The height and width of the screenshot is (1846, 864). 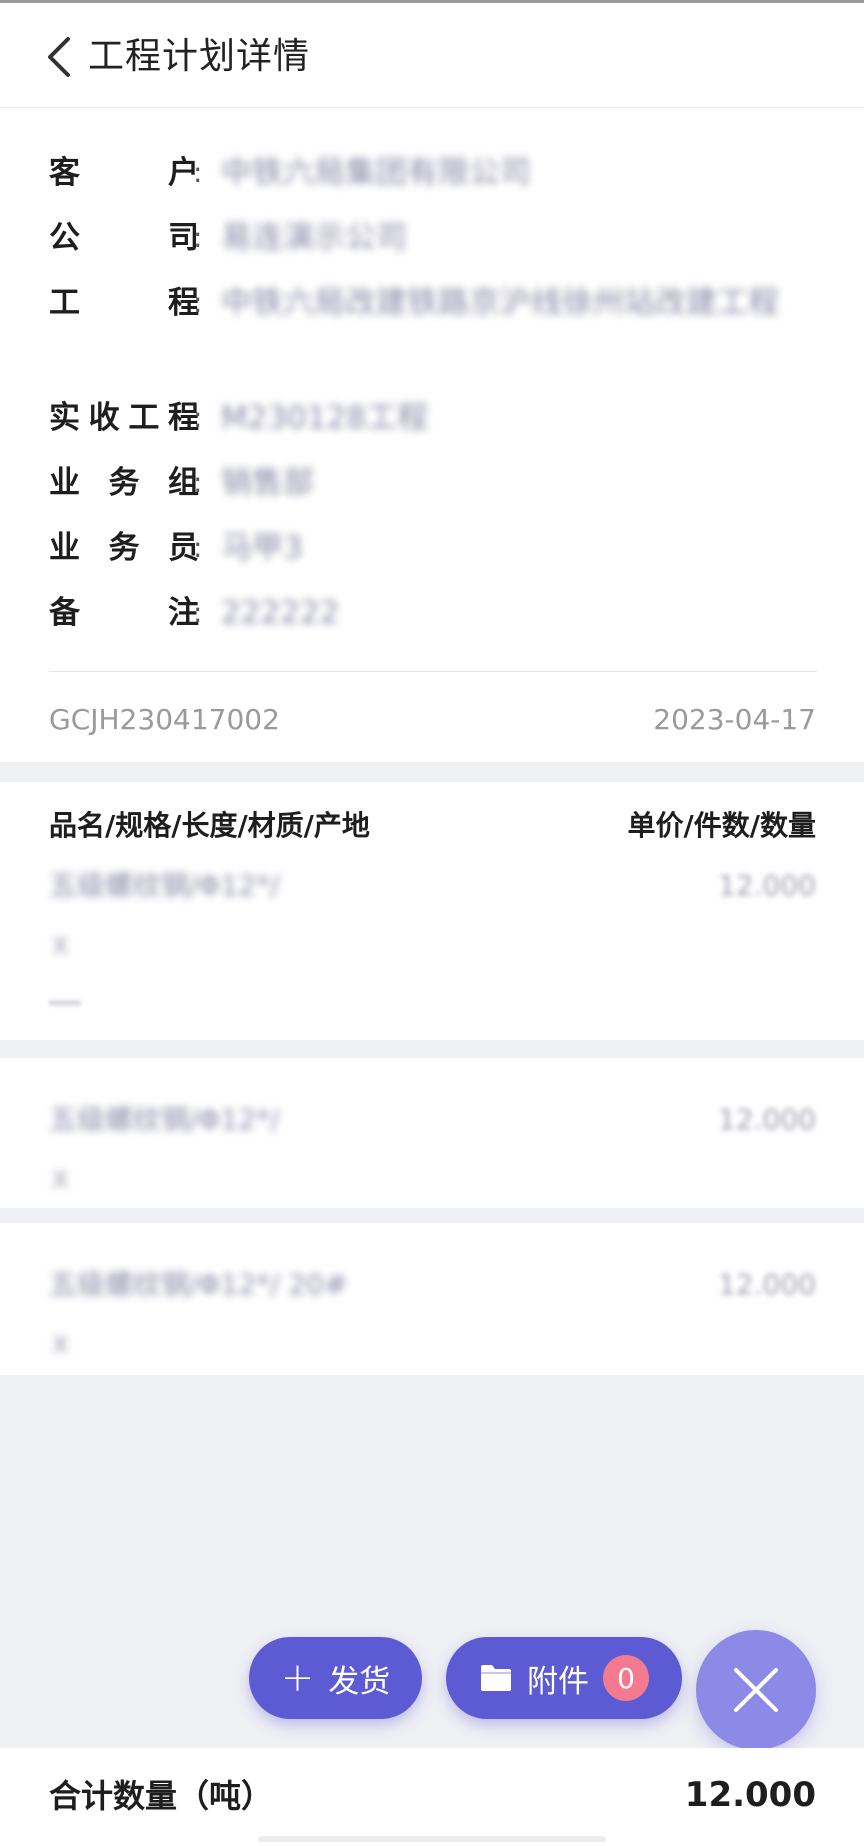 I want to click on info-label: 备 注, so click(x=124, y=613).